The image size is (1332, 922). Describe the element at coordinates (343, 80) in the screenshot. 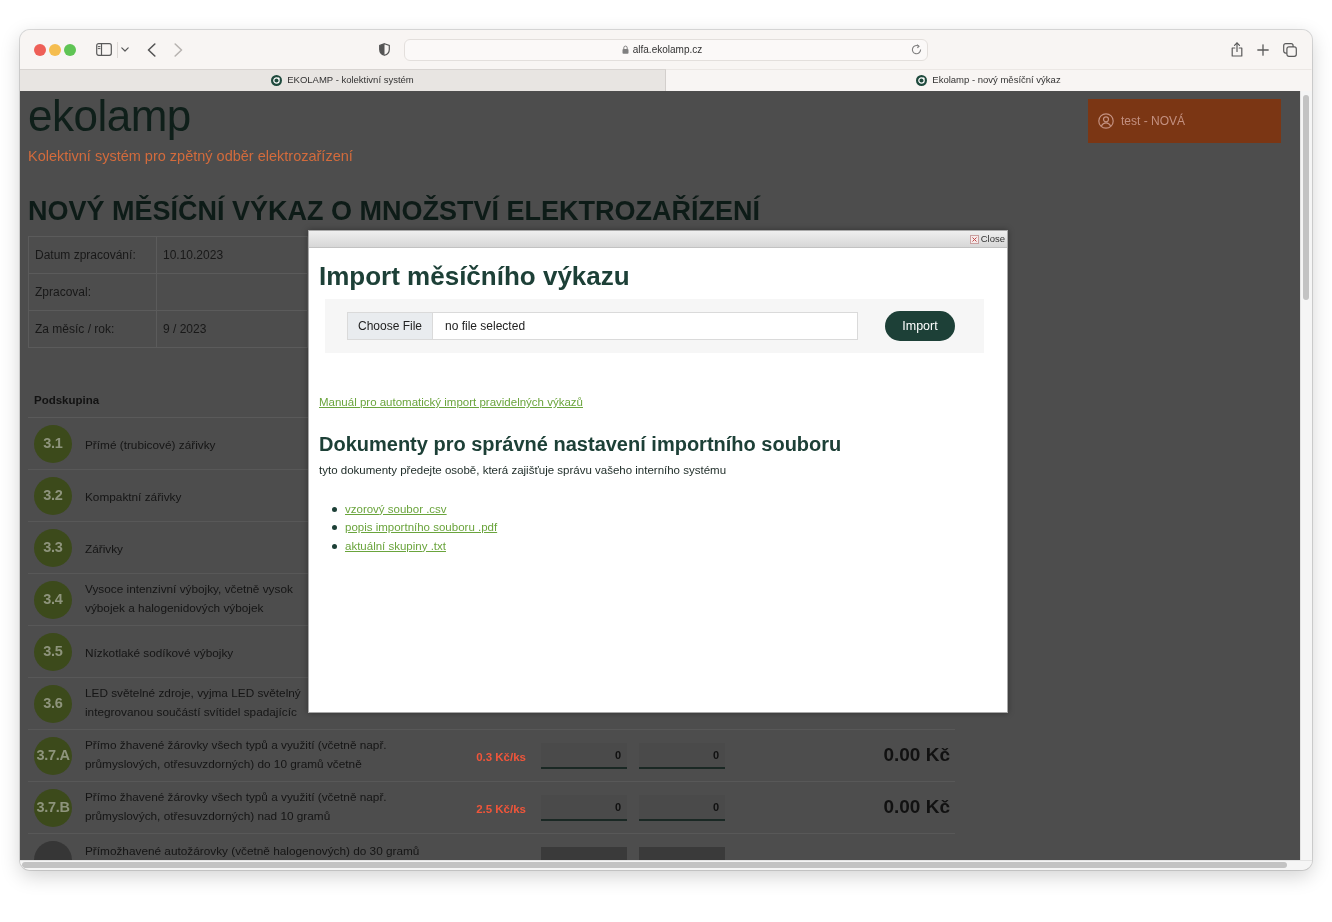

I see `browser-tab: EKOLAMP - kolektivní systém` at that location.